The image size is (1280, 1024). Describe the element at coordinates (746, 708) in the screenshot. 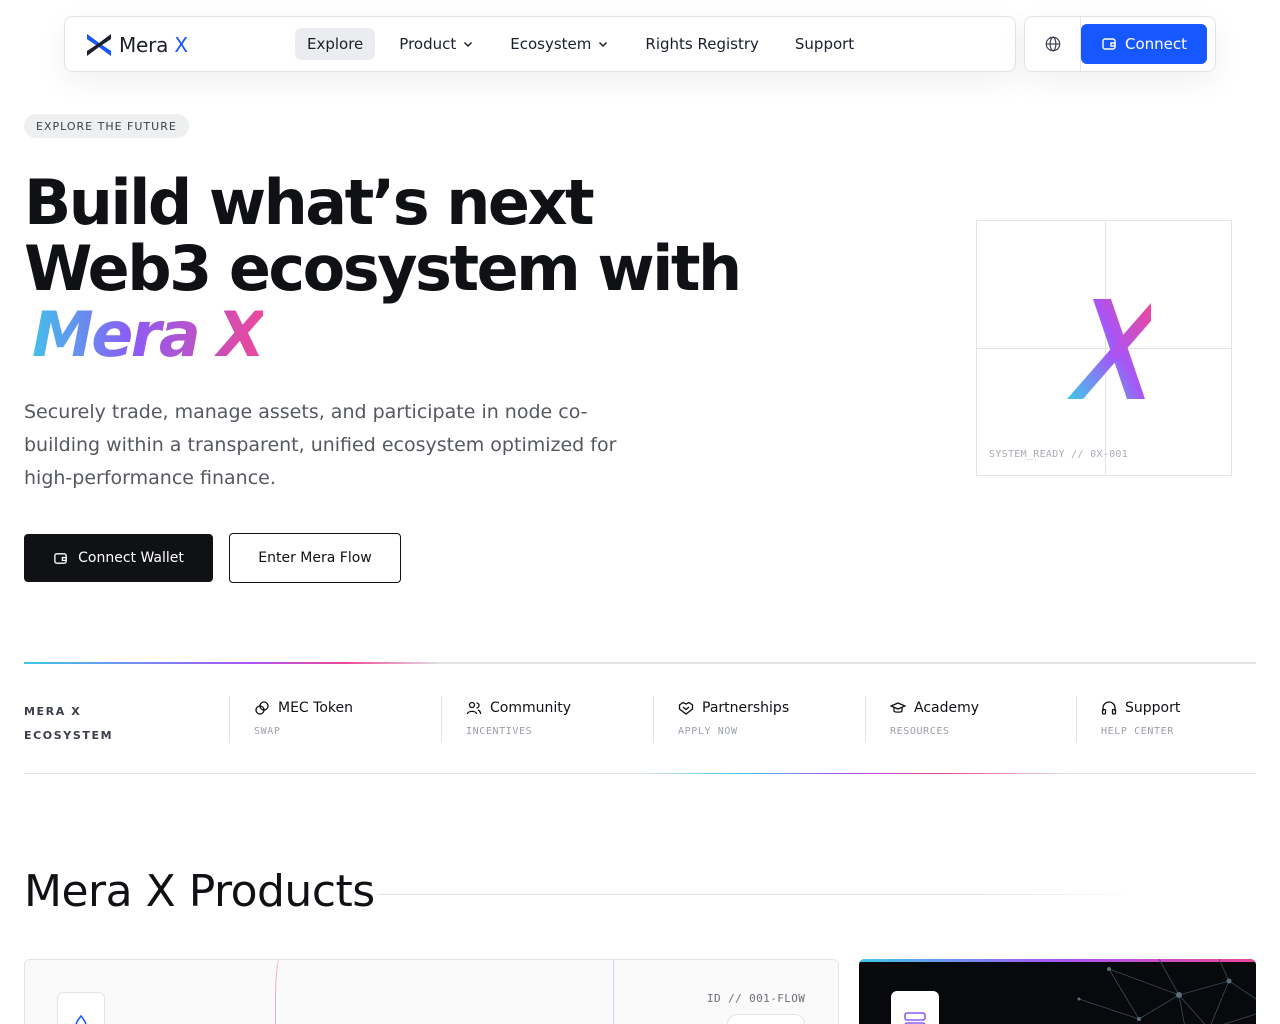

I see `ecosystem-item-title: Partnerships` at that location.